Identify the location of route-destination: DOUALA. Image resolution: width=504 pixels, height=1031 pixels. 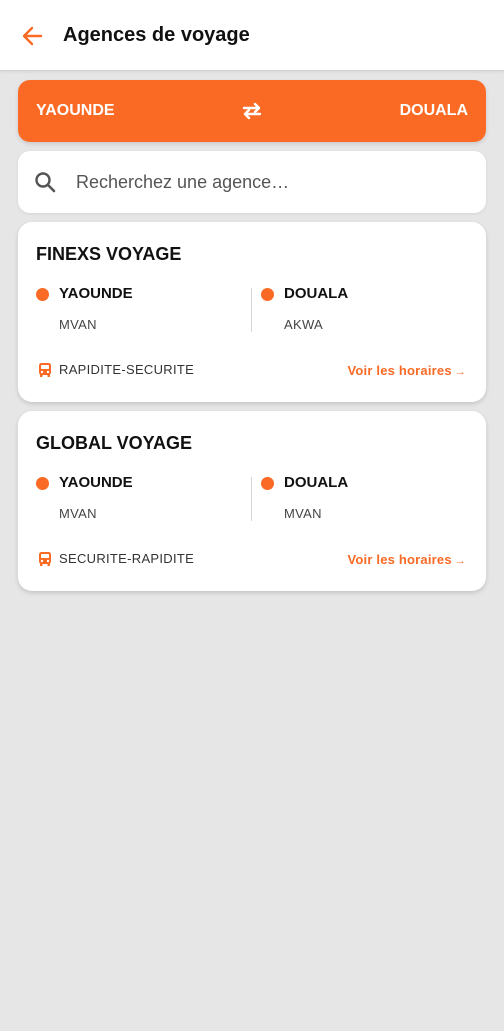
(434, 111).